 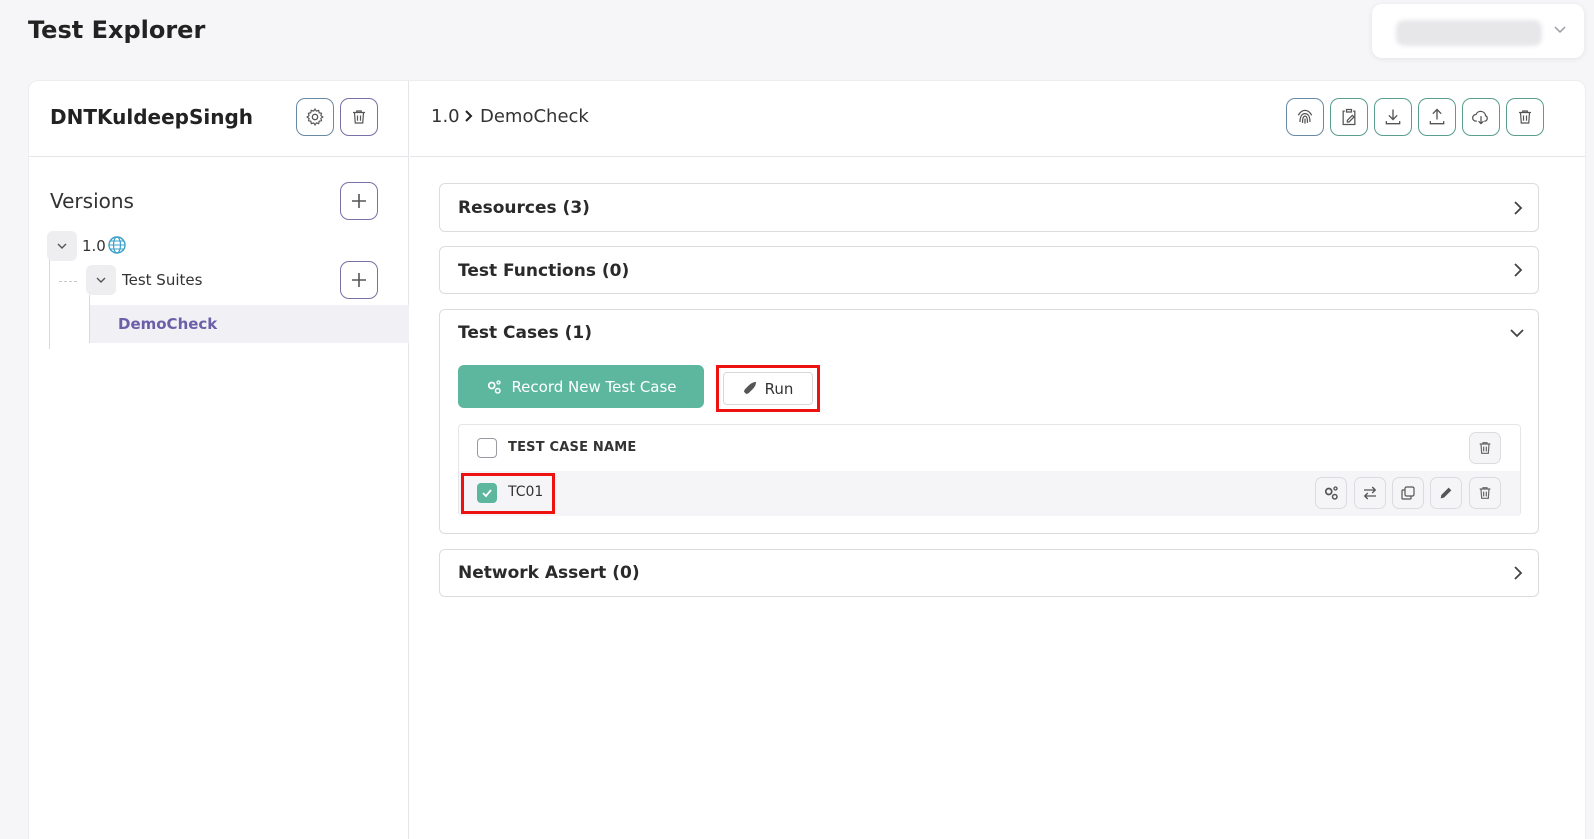 What do you see at coordinates (525, 333) in the screenshot?
I see `test-cases-title: Test Cases (1)` at bounding box center [525, 333].